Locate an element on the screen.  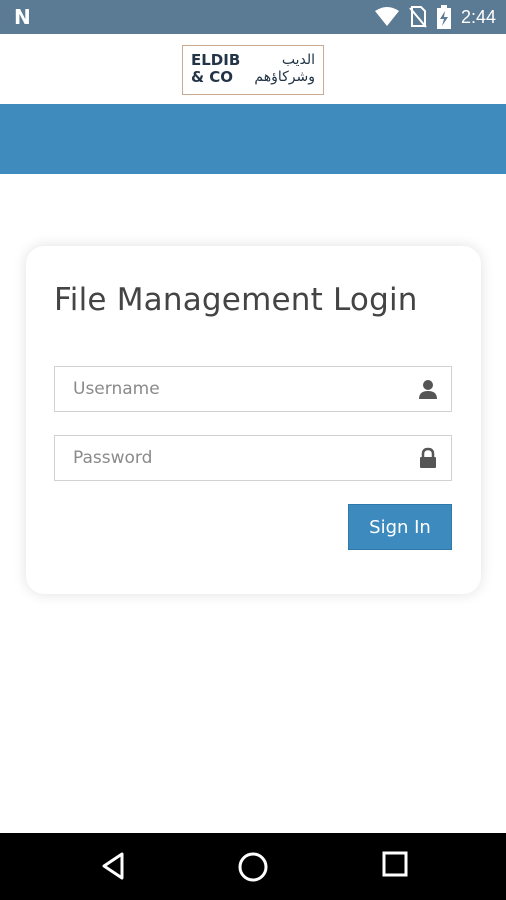
page-title: File Management Login is located at coordinates (236, 300).